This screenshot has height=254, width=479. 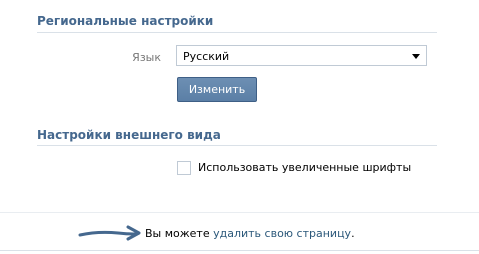 I want to click on delete-page-prefix: Вы можете, so click(x=179, y=233).